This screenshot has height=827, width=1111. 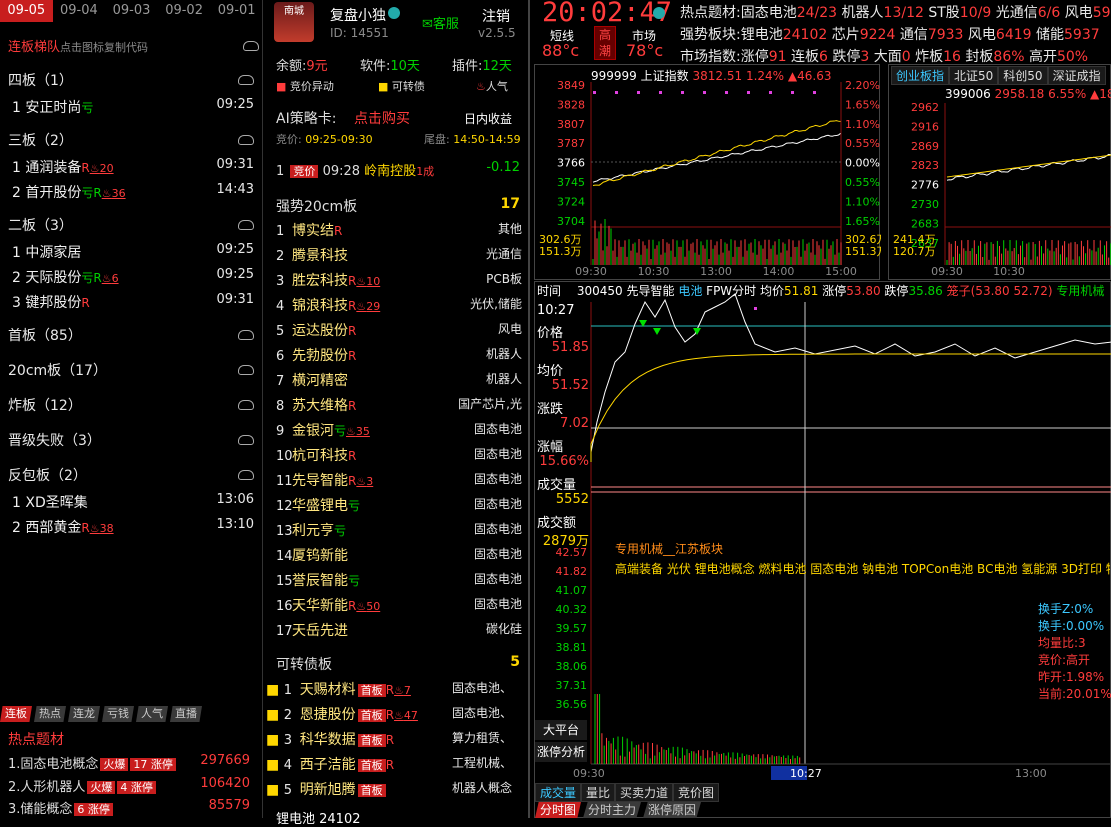 What do you see at coordinates (135, 108) in the screenshot?
I see `list-item: 1 安正时尚亏 09:25` at bounding box center [135, 108].